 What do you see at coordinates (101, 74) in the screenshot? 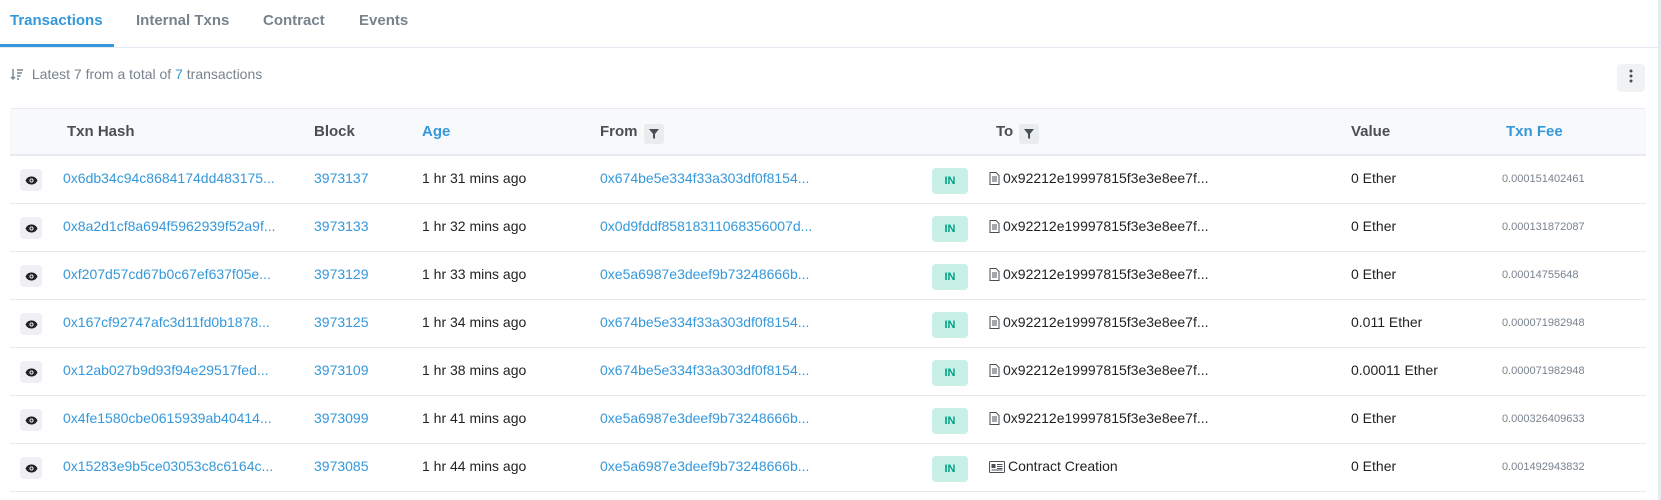
I see `summary-prefix: Latest 7 from a total of` at bounding box center [101, 74].